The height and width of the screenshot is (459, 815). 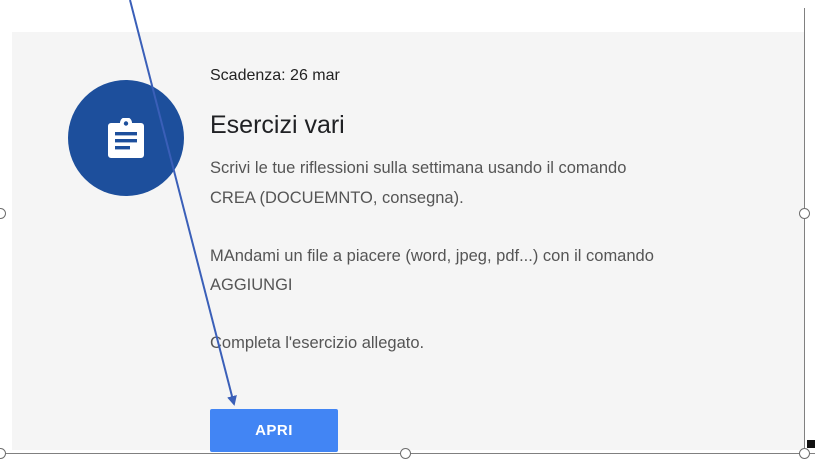 What do you see at coordinates (804, 233) in the screenshot?
I see `selection-border-right` at bounding box center [804, 233].